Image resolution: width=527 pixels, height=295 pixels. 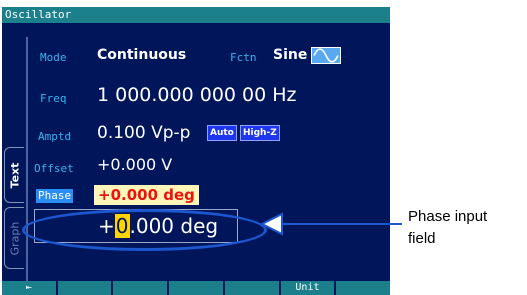 I want to click on callout-label: Phase input field, so click(x=447, y=228).